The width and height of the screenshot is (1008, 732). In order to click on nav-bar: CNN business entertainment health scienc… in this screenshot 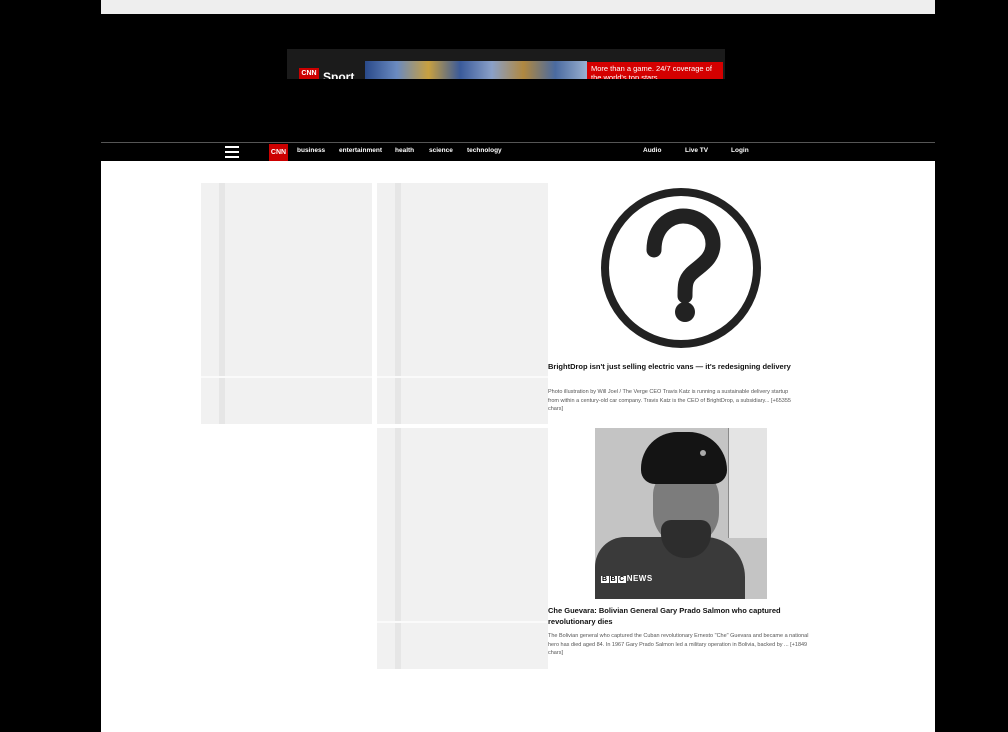, I will do `click(518, 152)`.